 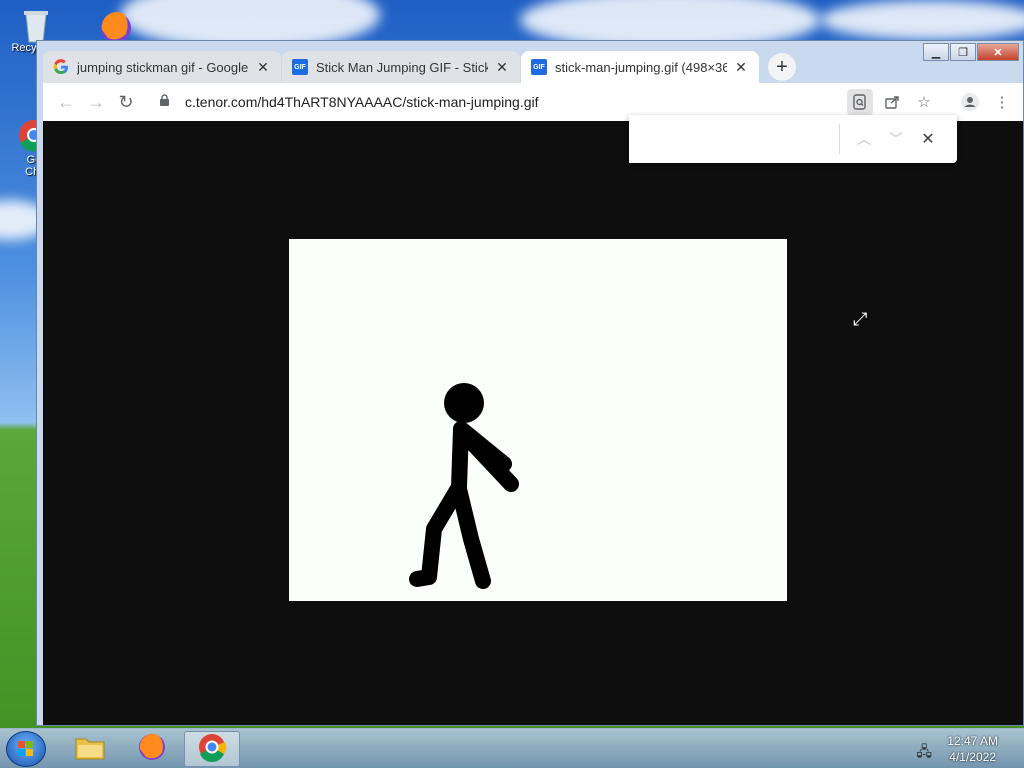 I want to click on reload-icon: ↻, so click(x=126, y=102).